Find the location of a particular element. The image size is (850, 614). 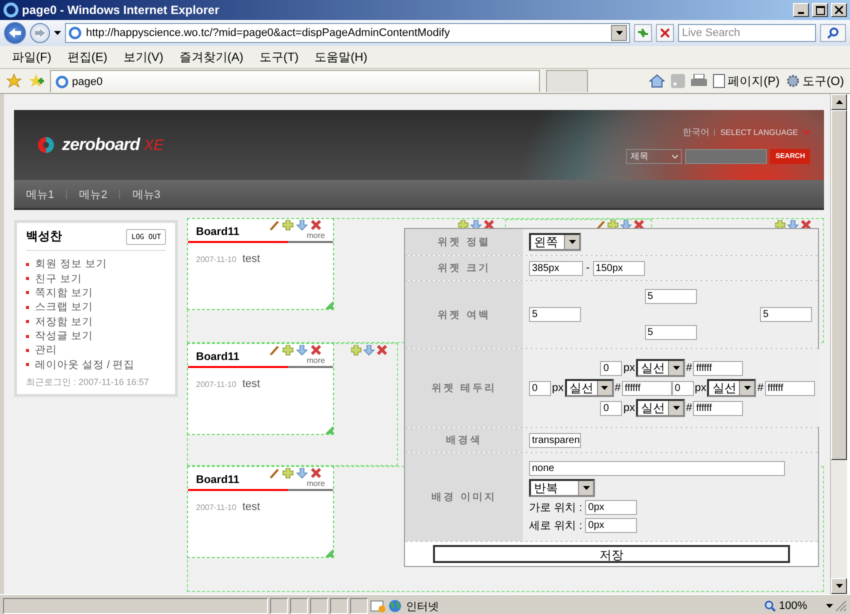

margin-top-field: 5 is located at coordinates (670, 296).